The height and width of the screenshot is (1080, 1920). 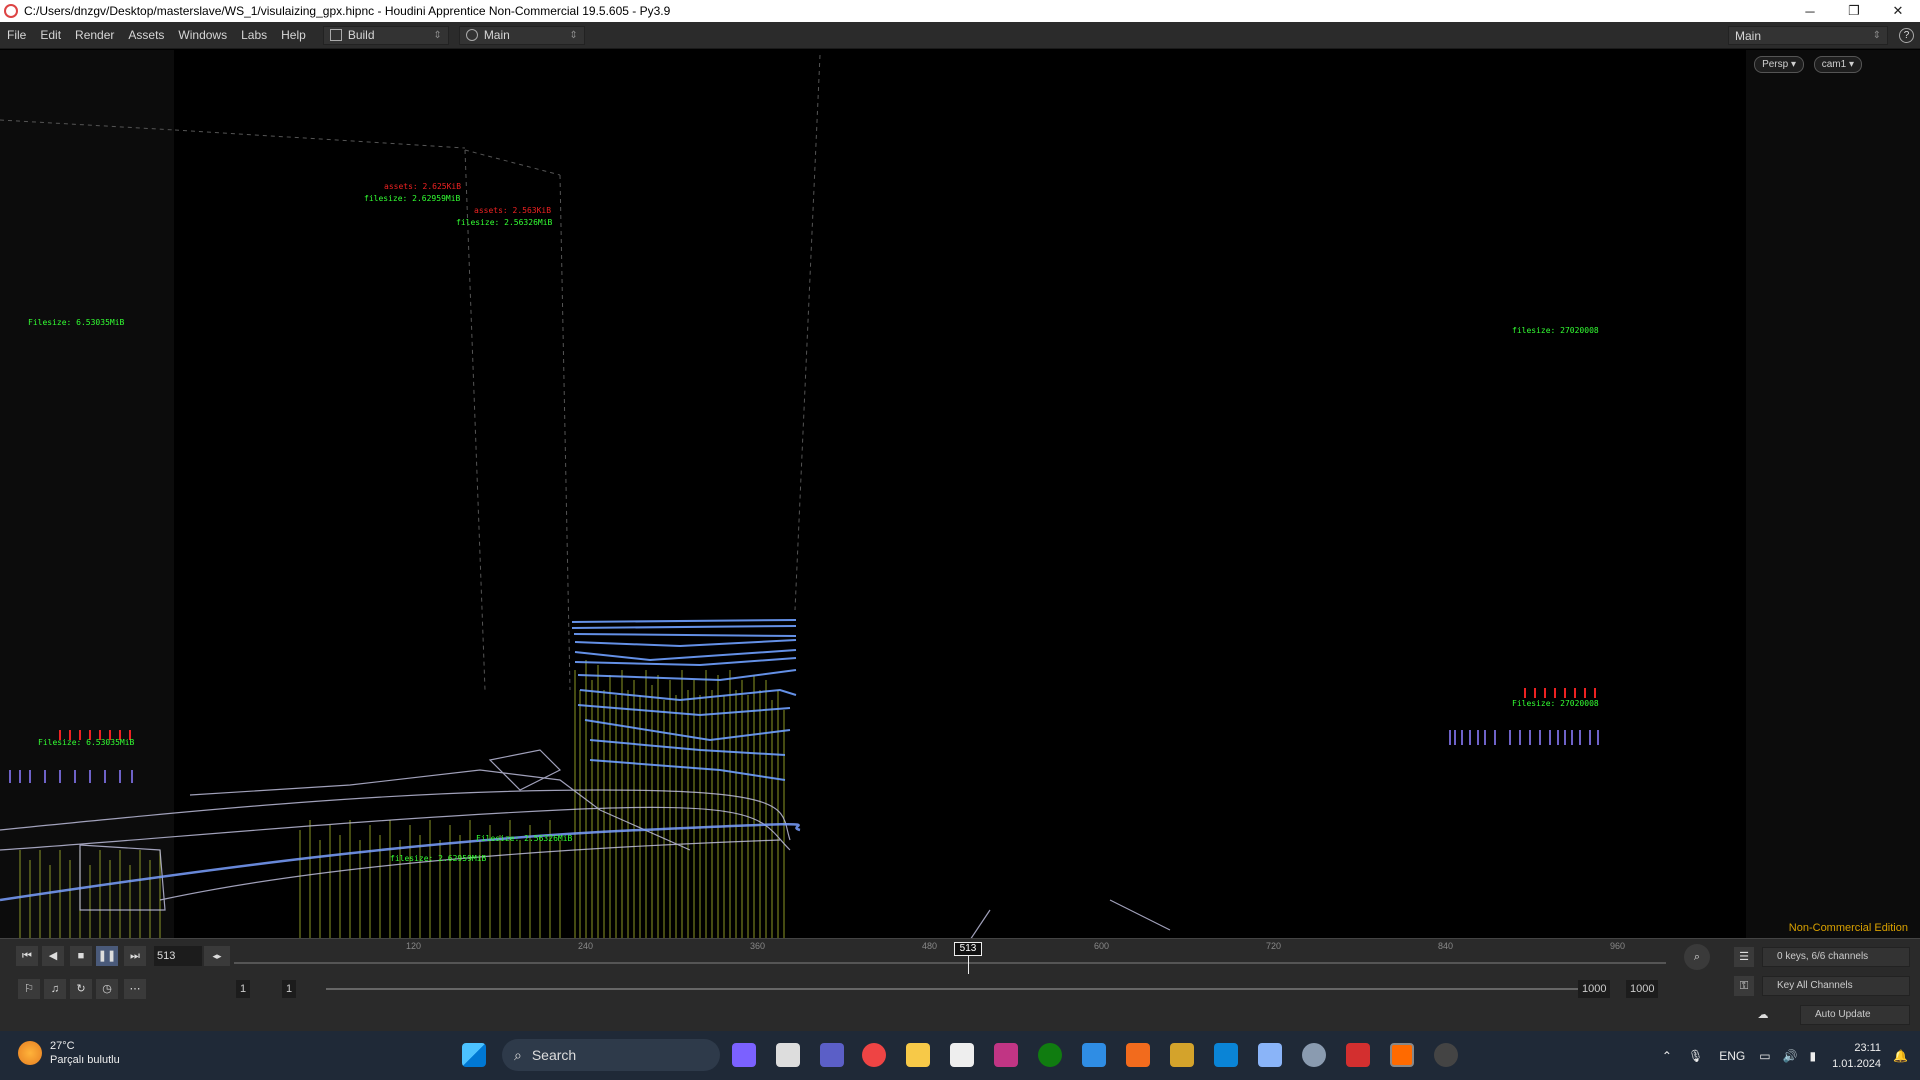 I want to click on menu-labs: Labs, so click(x=254, y=35).